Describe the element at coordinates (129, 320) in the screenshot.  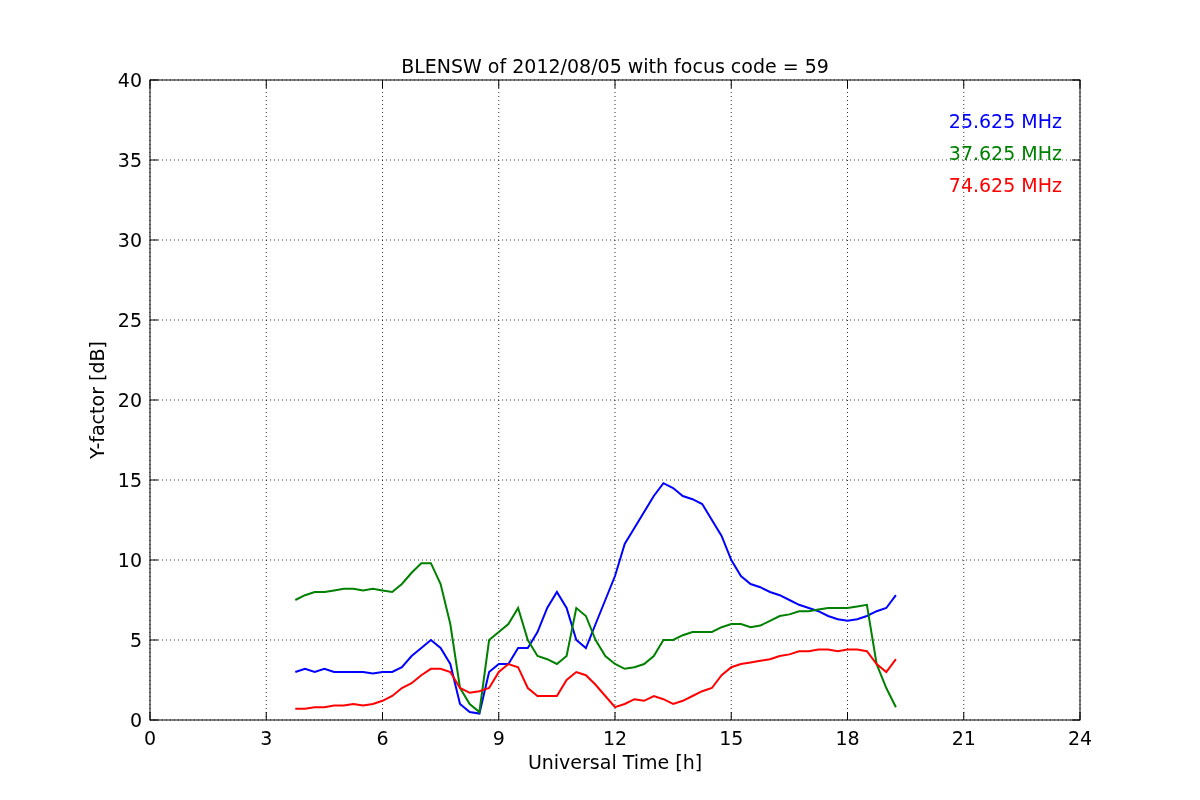
I see `y-tick-label: 25` at that location.